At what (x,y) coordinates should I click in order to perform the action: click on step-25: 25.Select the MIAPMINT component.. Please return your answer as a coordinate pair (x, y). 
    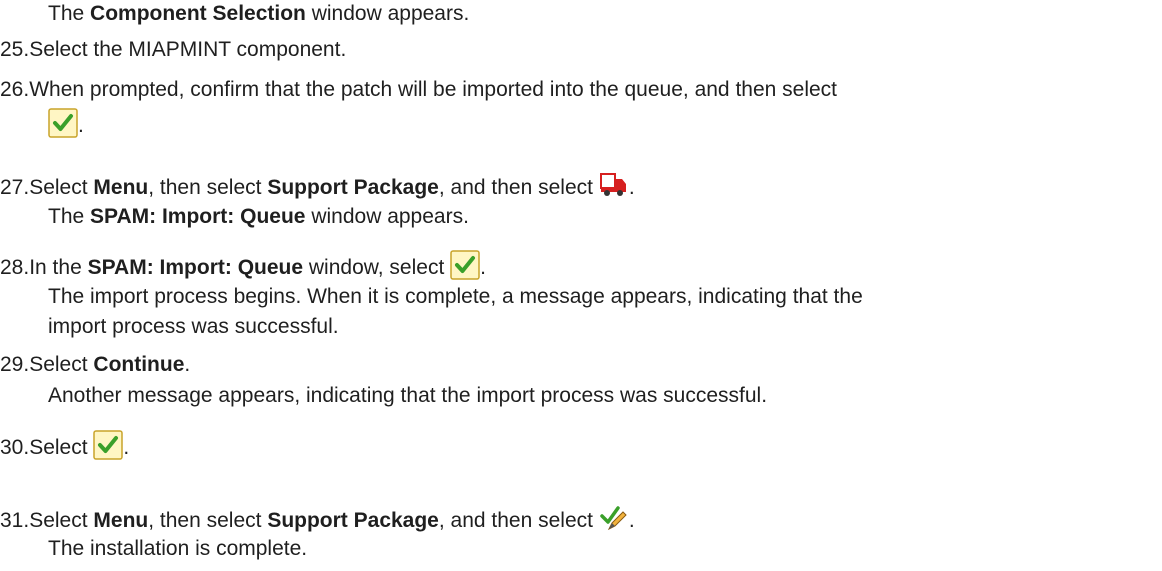
    Looking at the image, I should click on (173, 50).